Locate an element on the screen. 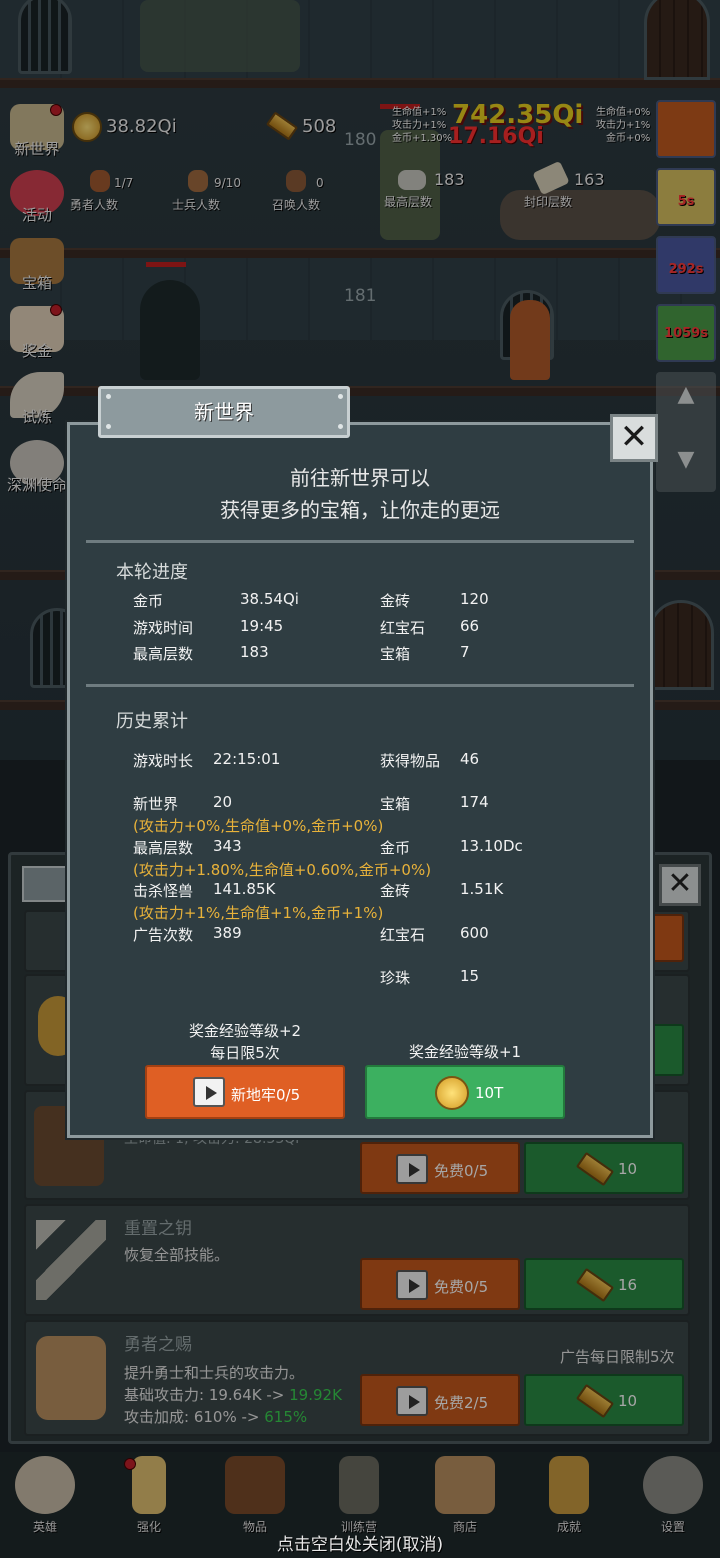  stat-value: 120 is located at coordinates (474, 599).